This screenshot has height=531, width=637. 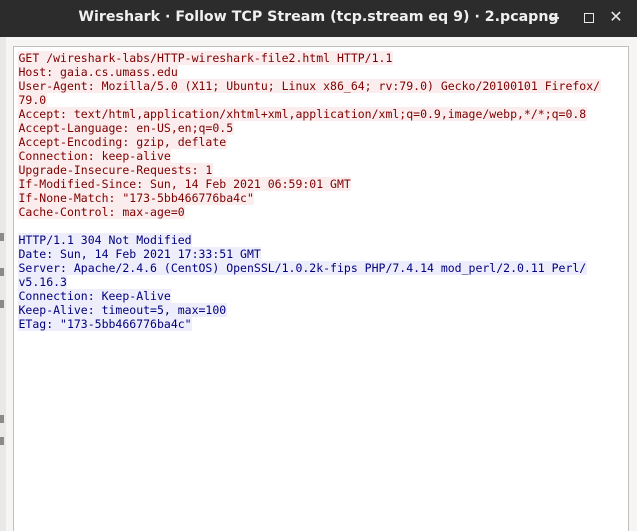 I want to click on server-line: Date: Sun, 14 Feb 2021 17:33:51 GMT, so click(x=140, y=254).